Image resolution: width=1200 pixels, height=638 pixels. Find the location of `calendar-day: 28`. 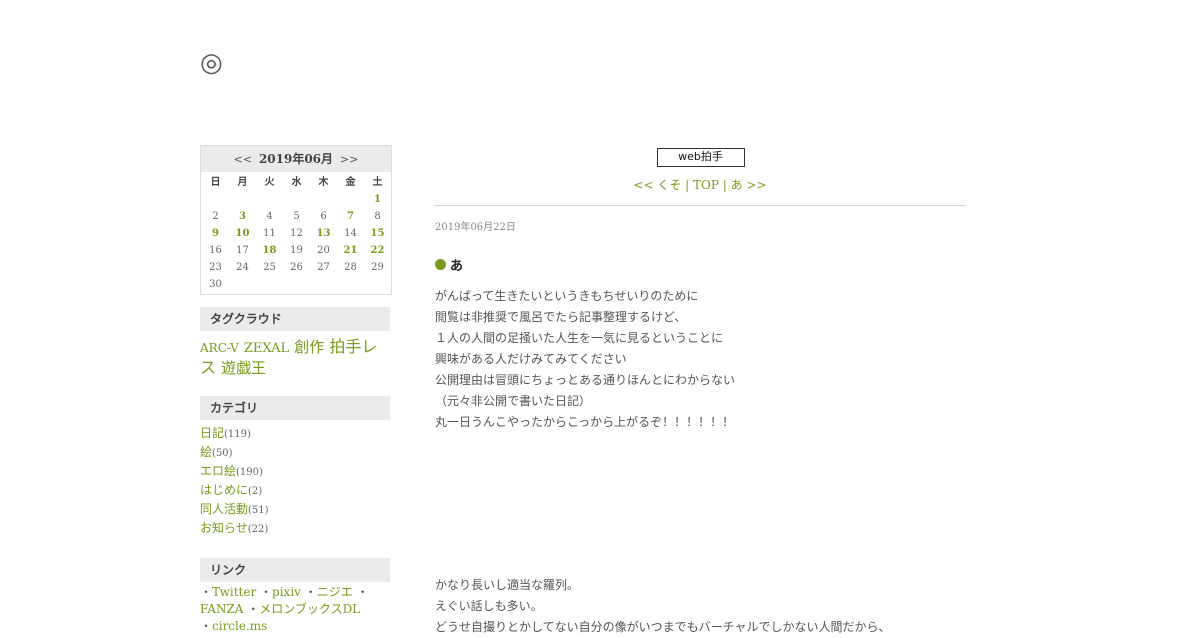

calendar-day: 28 is located at coordinates (350, 267).